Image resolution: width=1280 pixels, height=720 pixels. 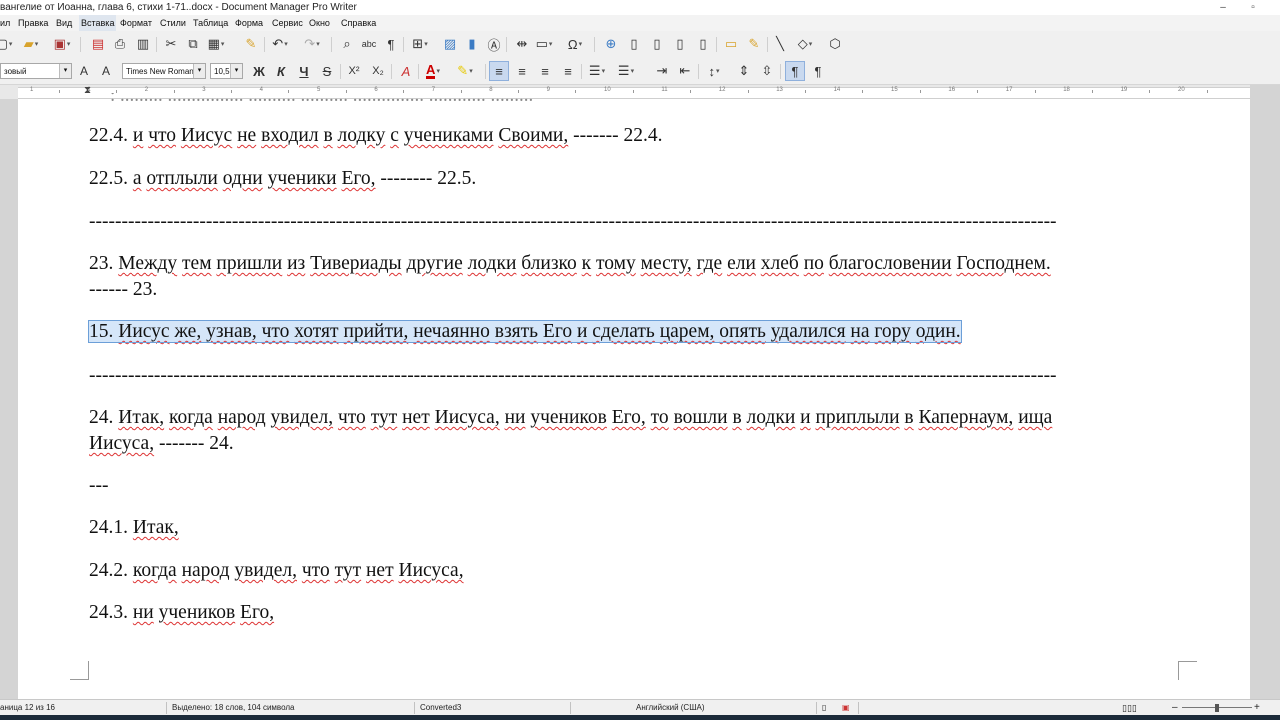 I want to click on menu-insert: Вставка, so click(x=98, y=23).